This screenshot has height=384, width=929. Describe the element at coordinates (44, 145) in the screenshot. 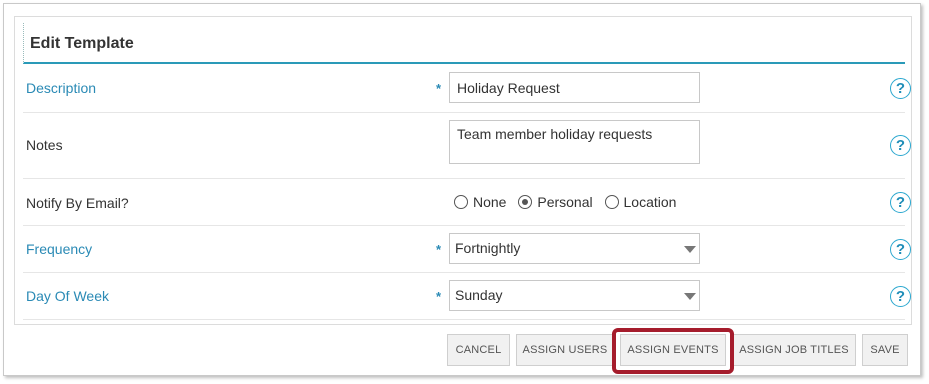

I see `notes-label: Notes` at that location.